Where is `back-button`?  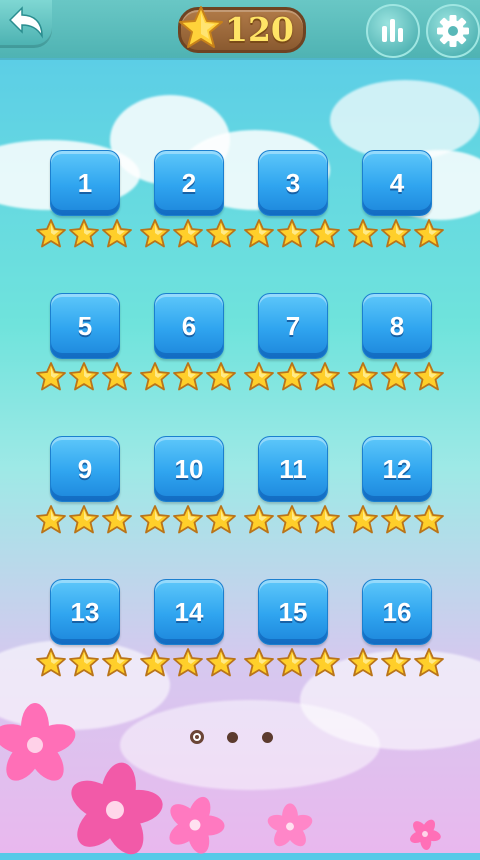 back-button is located at coordinates (26, 24).